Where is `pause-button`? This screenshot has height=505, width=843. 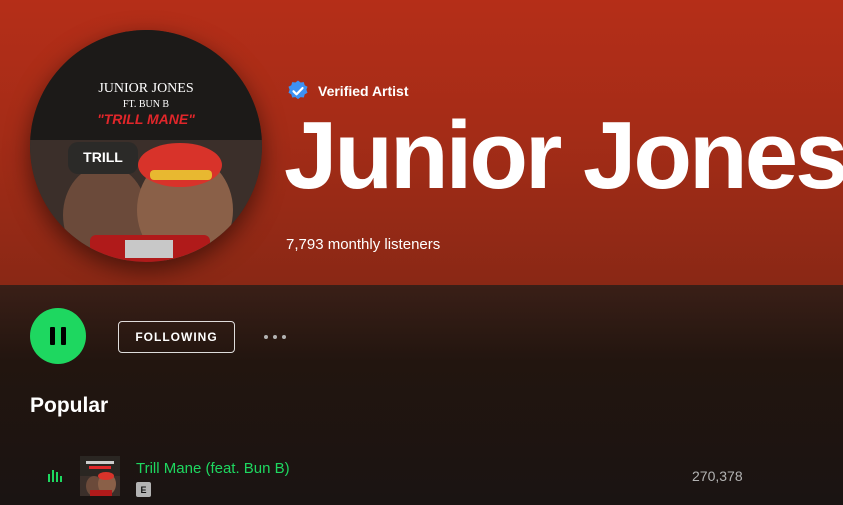 pause-button is located at coordinates (58, 336).